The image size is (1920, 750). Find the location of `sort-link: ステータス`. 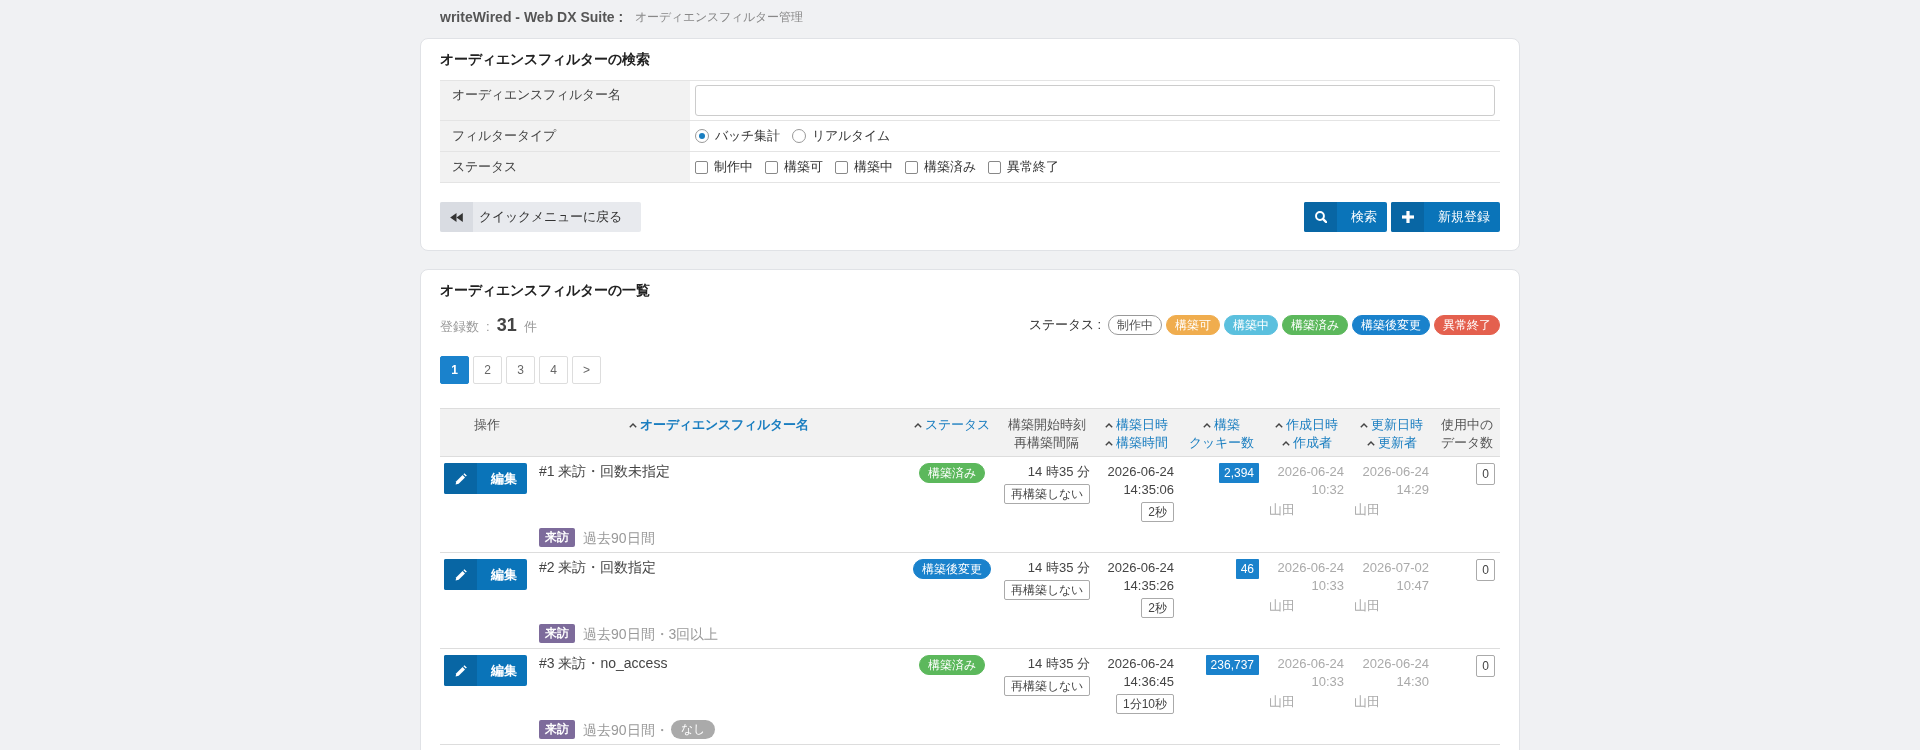

sort-link: ステータス is located at coordinates (951, 425).